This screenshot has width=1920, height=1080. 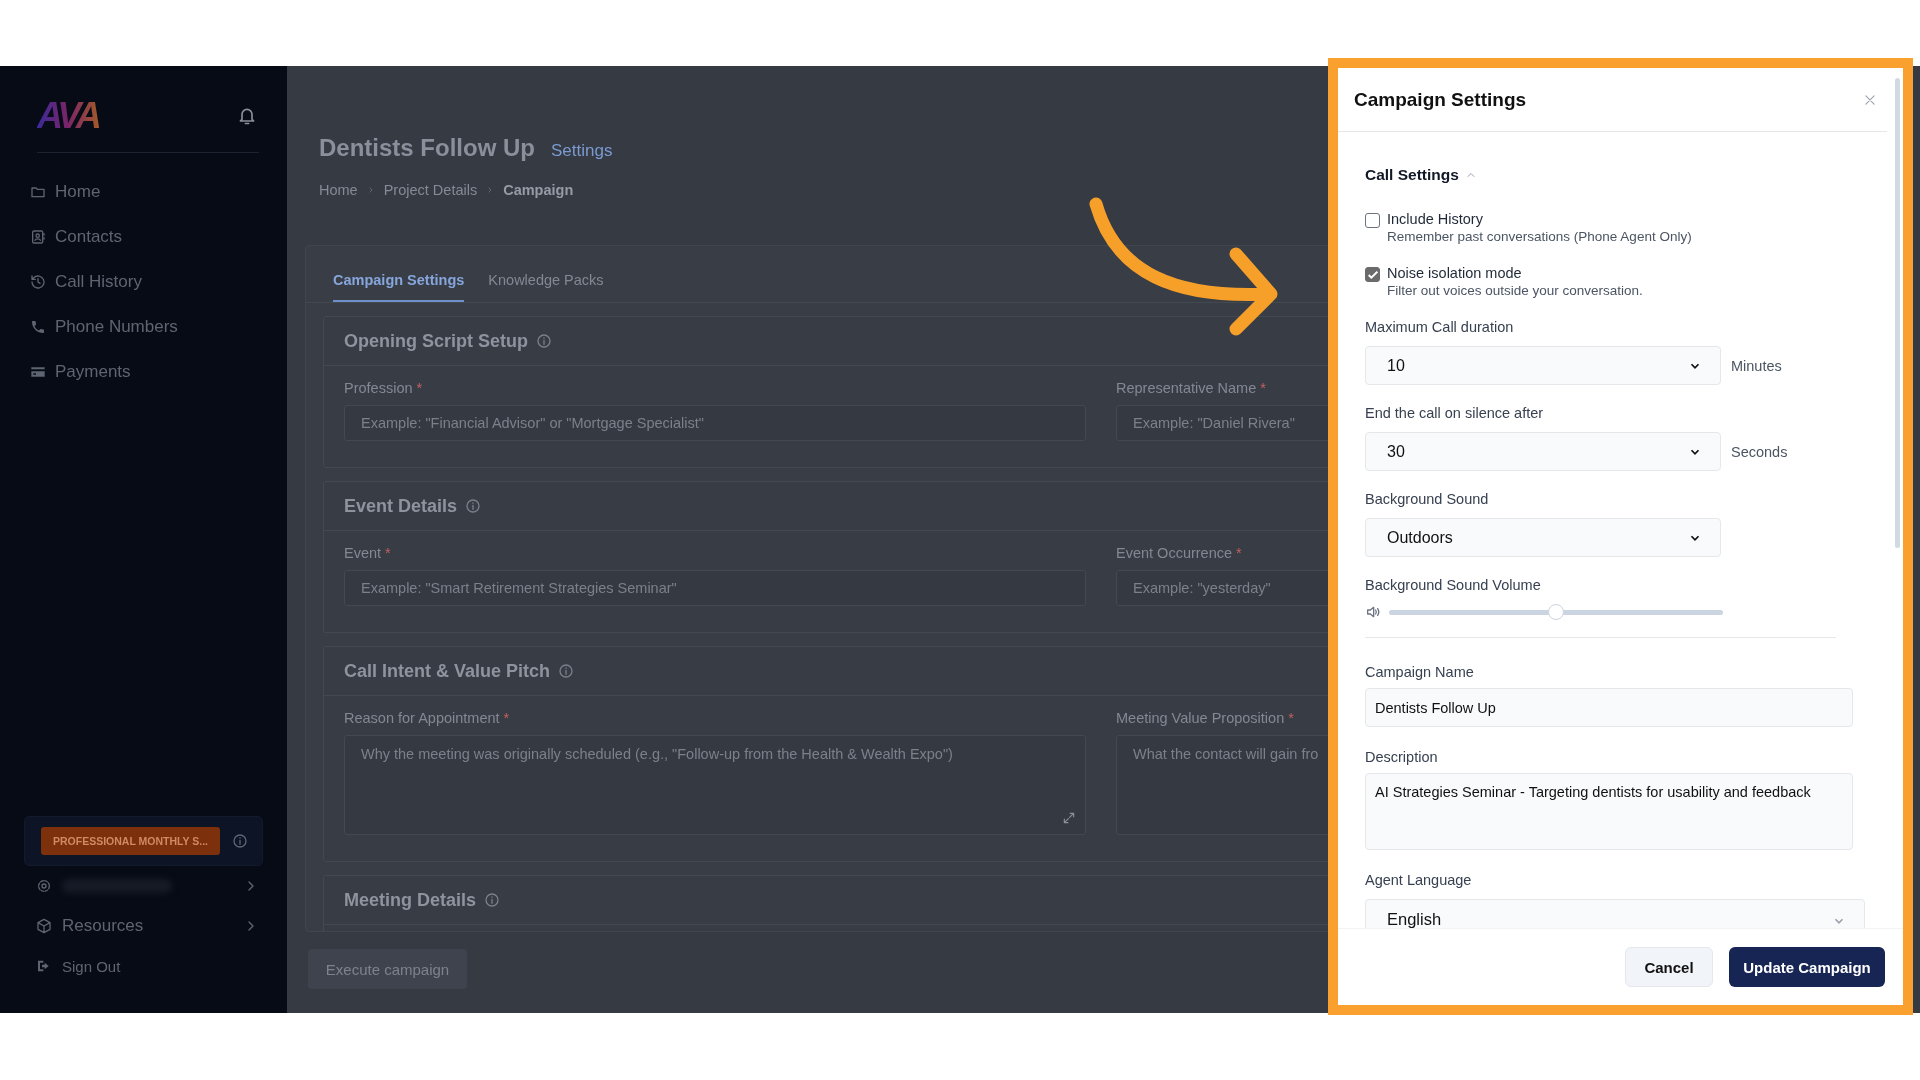 What do you see at coordinates (1205, 718) in the screenshot?
I see `field-label: Meeting Value Proposition *` at bounding box center [1205, 718].